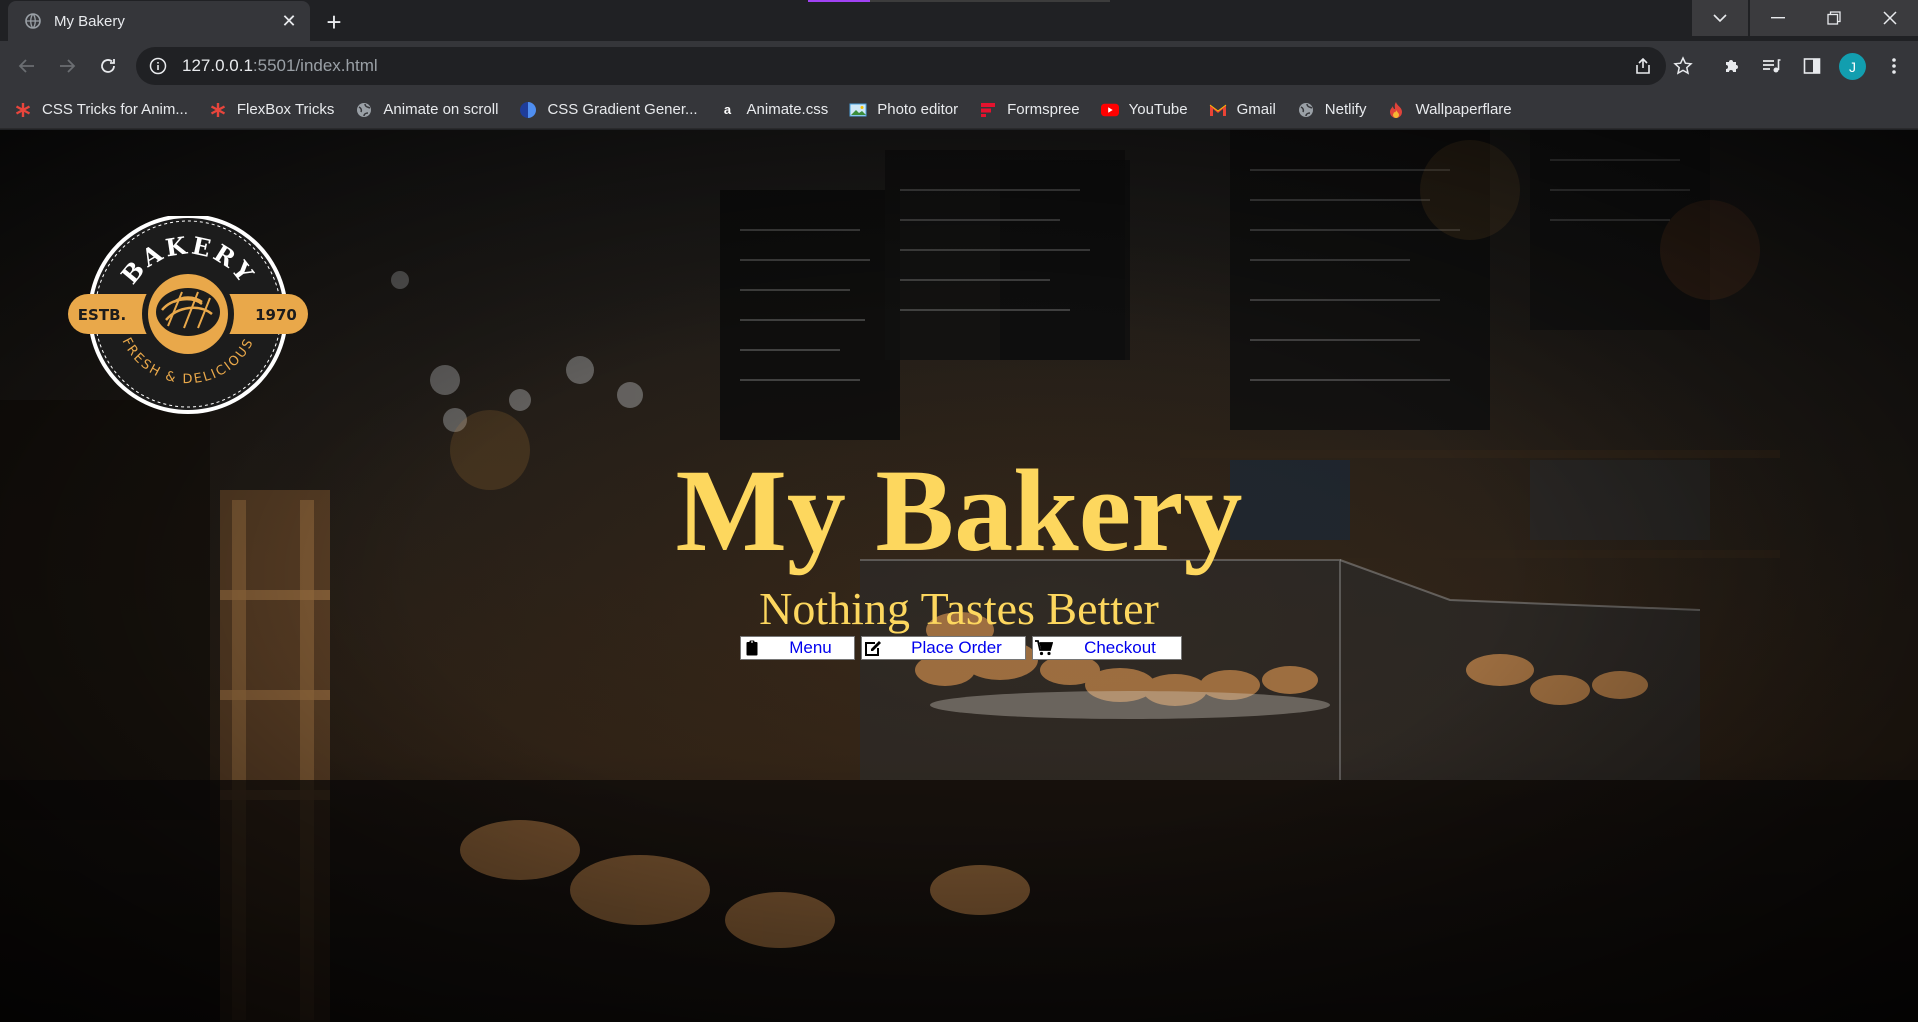  I want to click on media-indicator-track, so click(990, 1).